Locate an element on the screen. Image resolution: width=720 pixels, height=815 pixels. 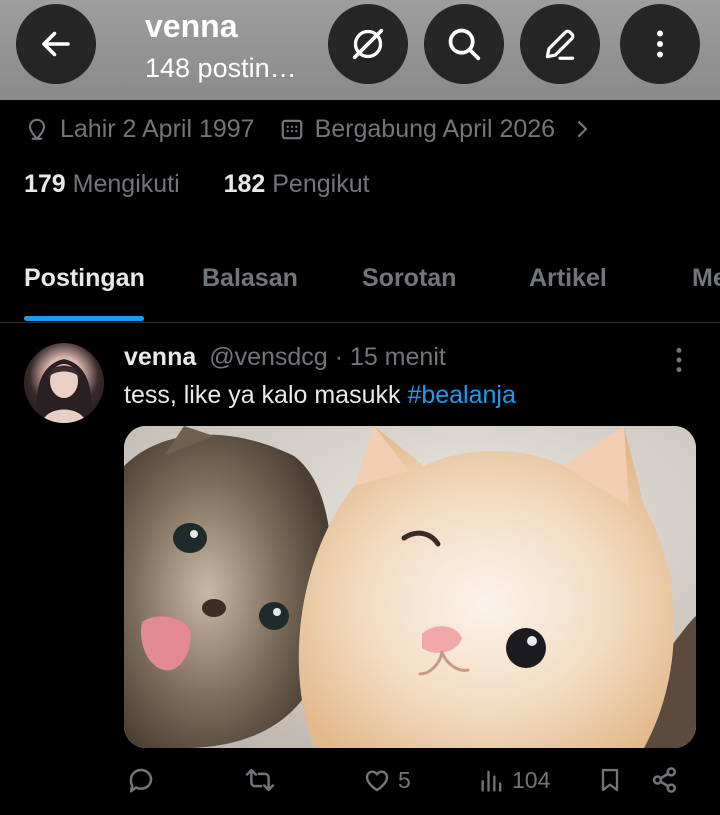
followers-link: 182 Pengikut is located at coordinates (297, 184).